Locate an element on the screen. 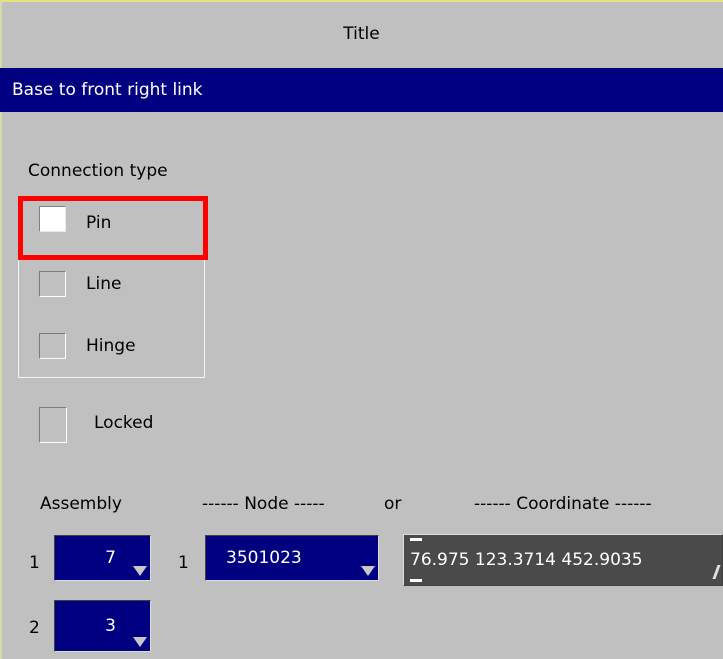 This screenshot has width=723, height=659. hinge-label: Hinge is located at coordinates (111, 346).